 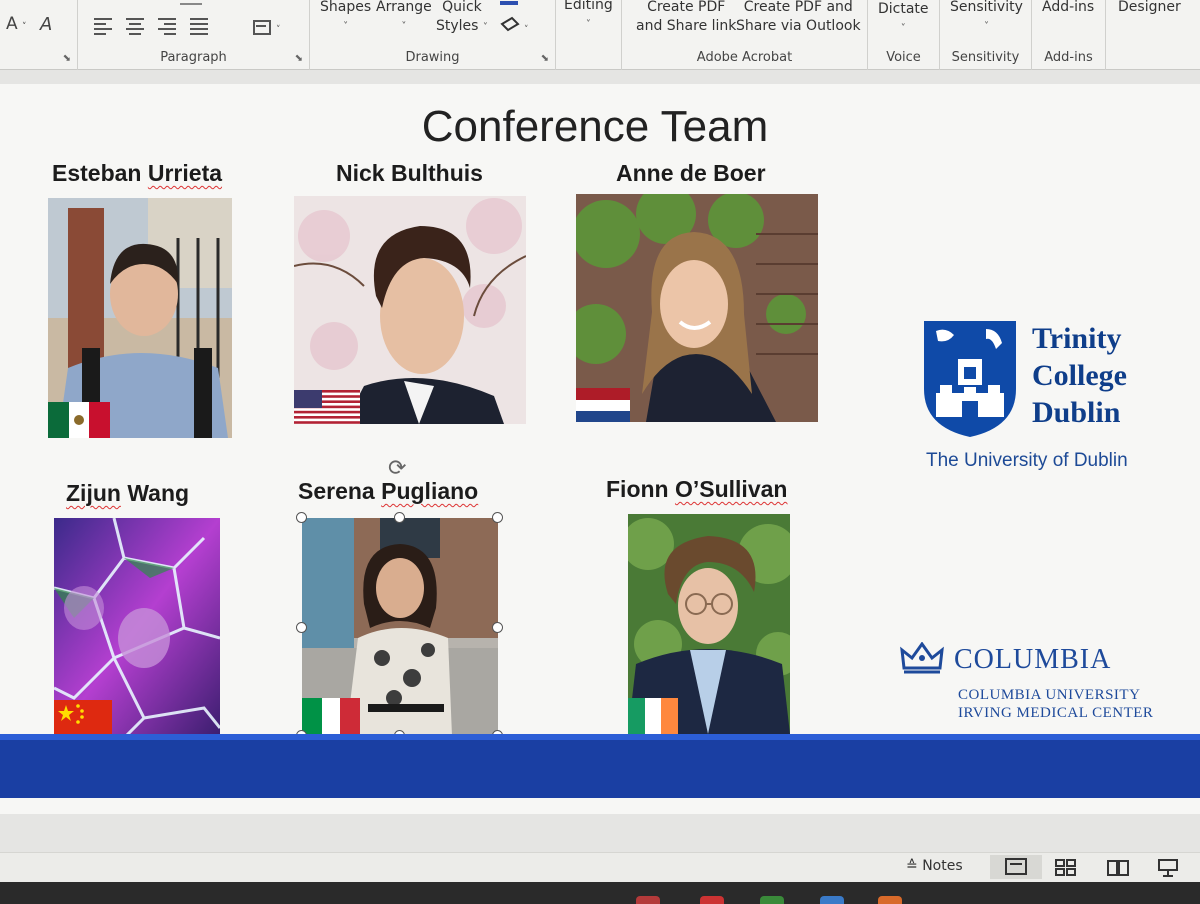 What do you see at coordinates (1149, 8) in the screenshot?
I see `designer-button: Designer` at bounding box center [1149, 8].